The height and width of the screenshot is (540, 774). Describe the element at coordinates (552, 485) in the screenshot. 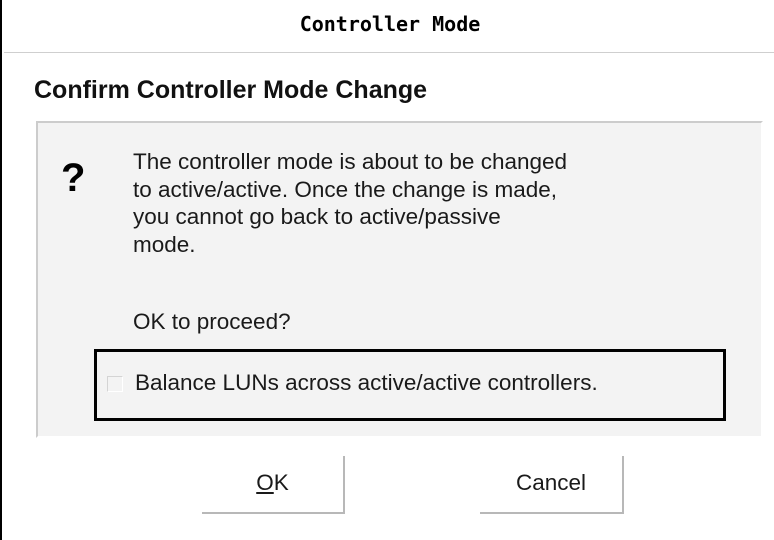

I see `cancel-button: Cancel` at that location.